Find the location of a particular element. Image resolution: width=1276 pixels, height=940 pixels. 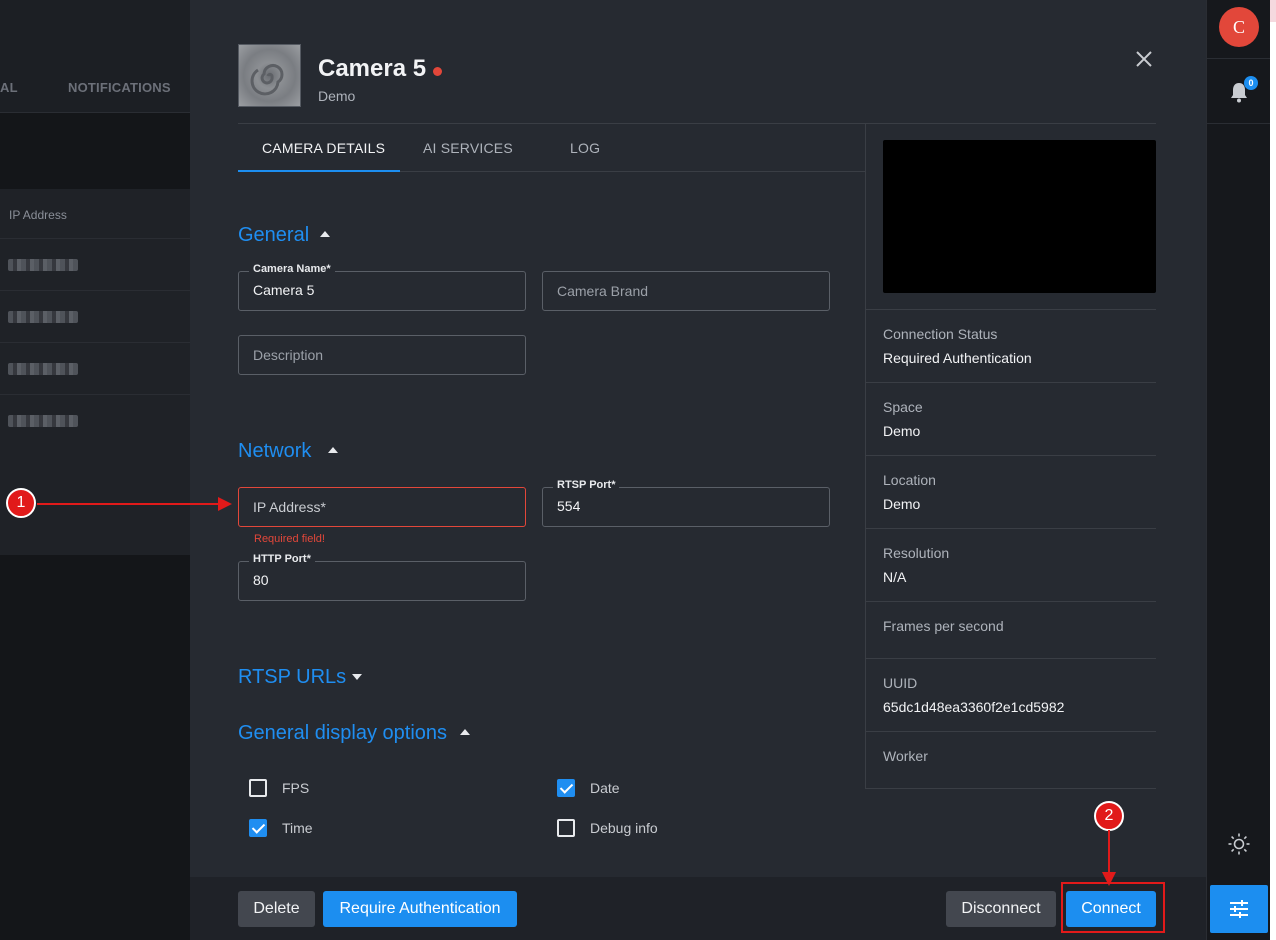

debug-info-label: Debug info is located at coordinates (624, 828).